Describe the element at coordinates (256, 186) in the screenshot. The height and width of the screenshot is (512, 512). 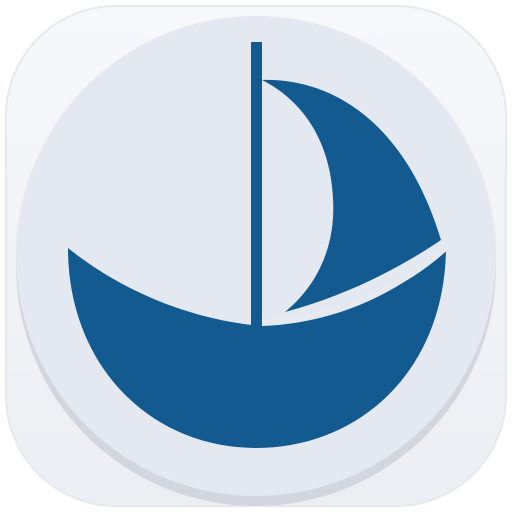
I see `boat-mast` at that location.